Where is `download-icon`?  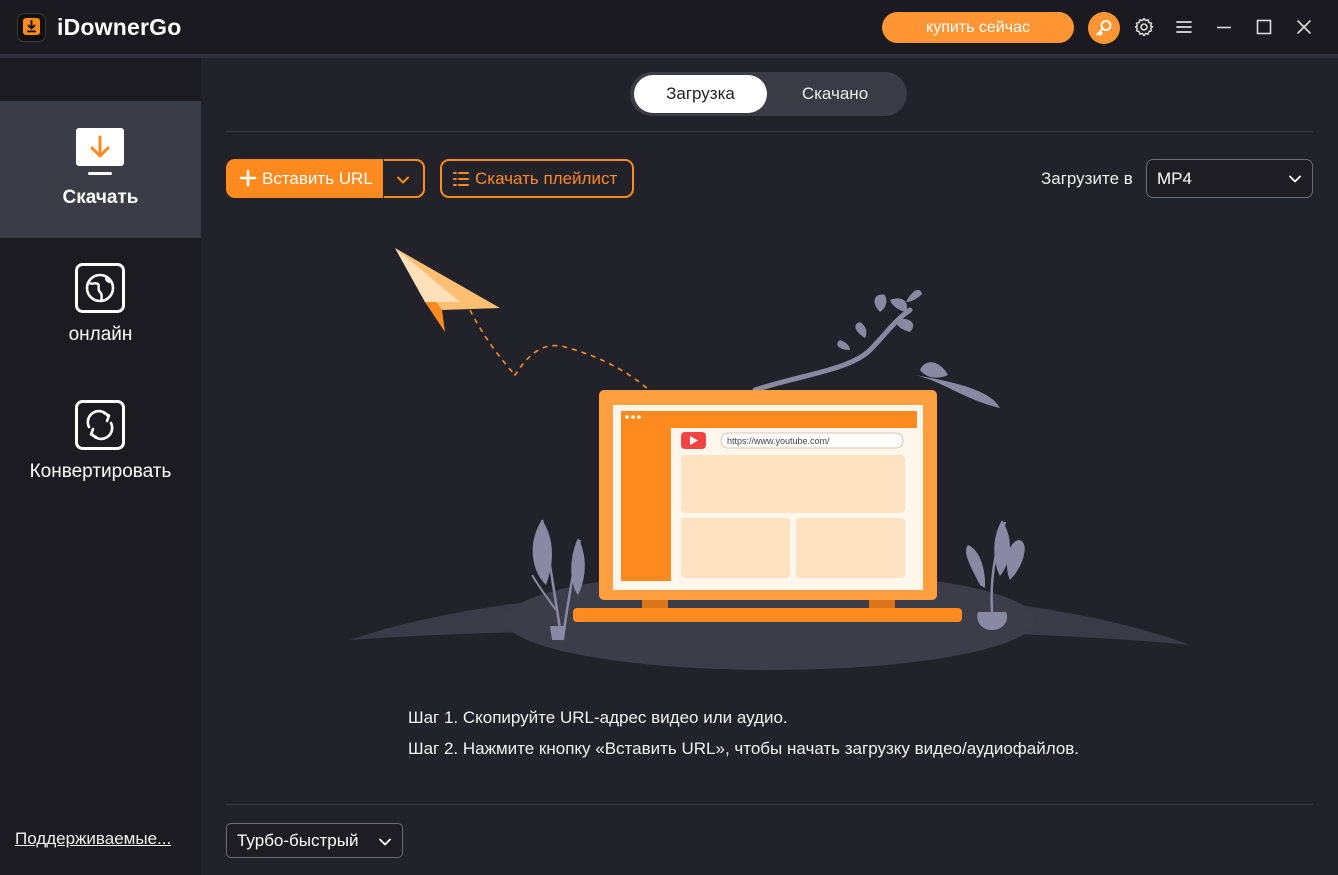
download-icon is located at coordinates (100, 151).